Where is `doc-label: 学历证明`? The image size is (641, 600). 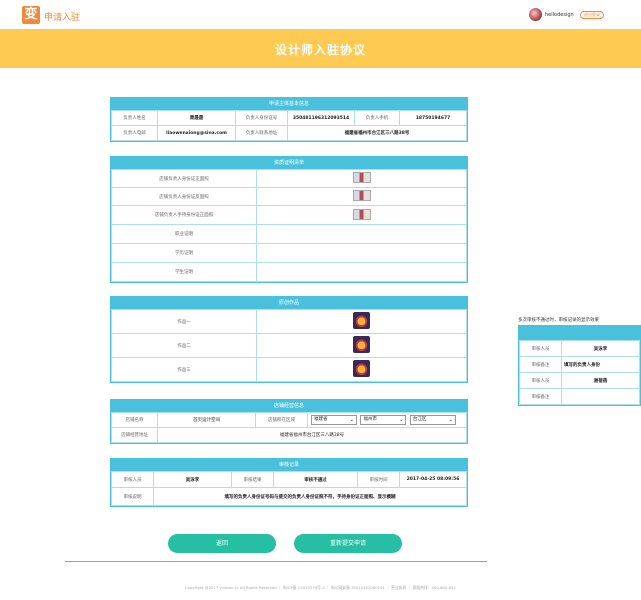
doc-label: 学历证明 is located at coordinates (184, 253).